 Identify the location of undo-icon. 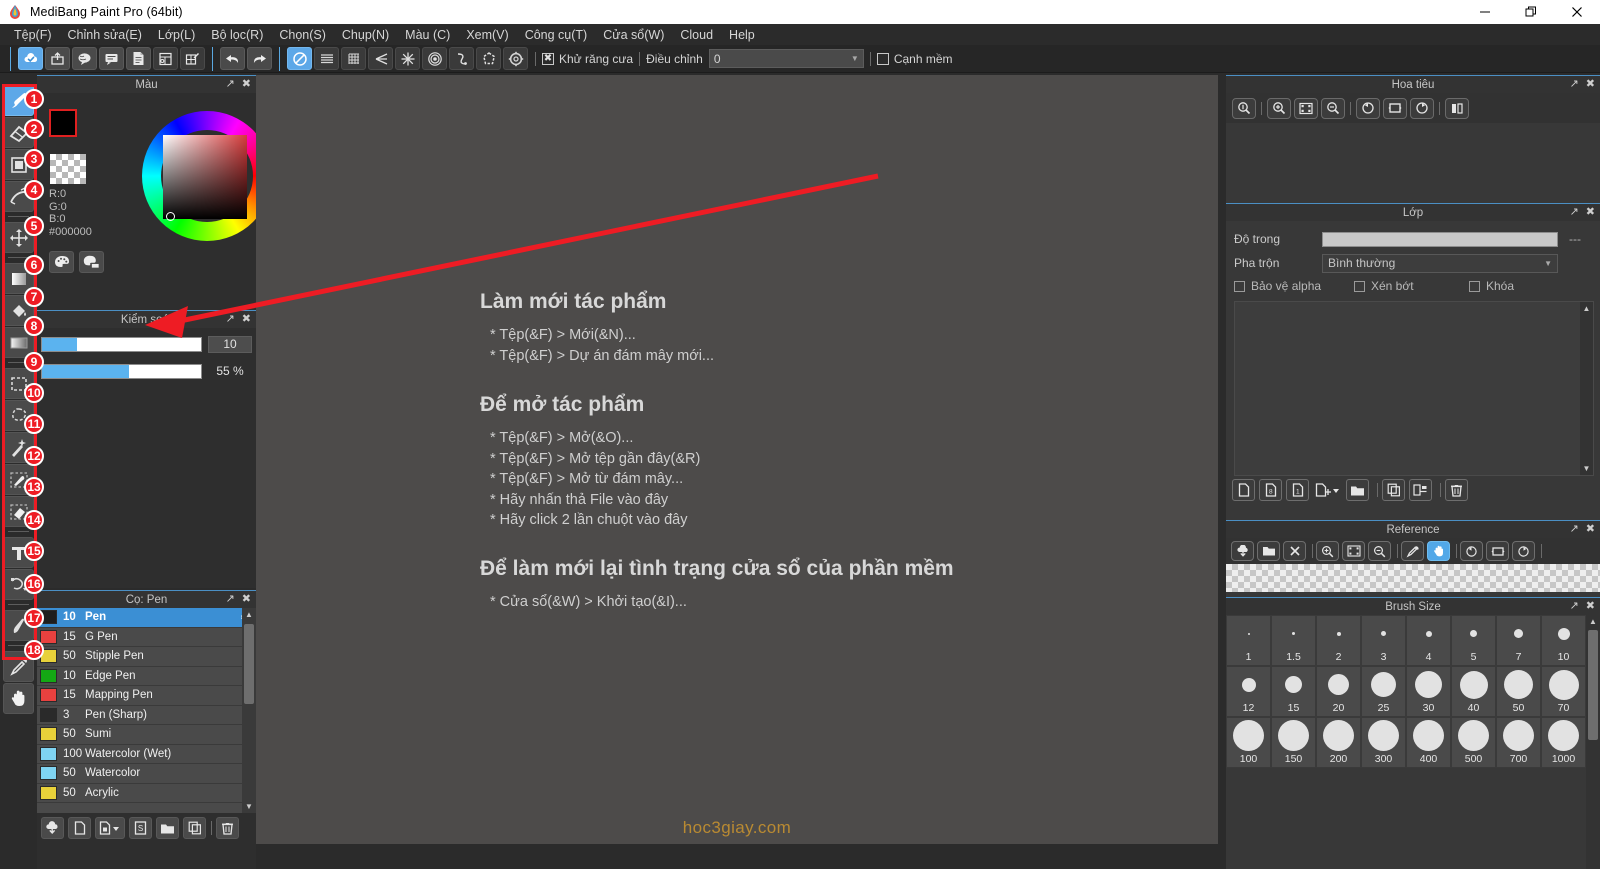
(232, 58).